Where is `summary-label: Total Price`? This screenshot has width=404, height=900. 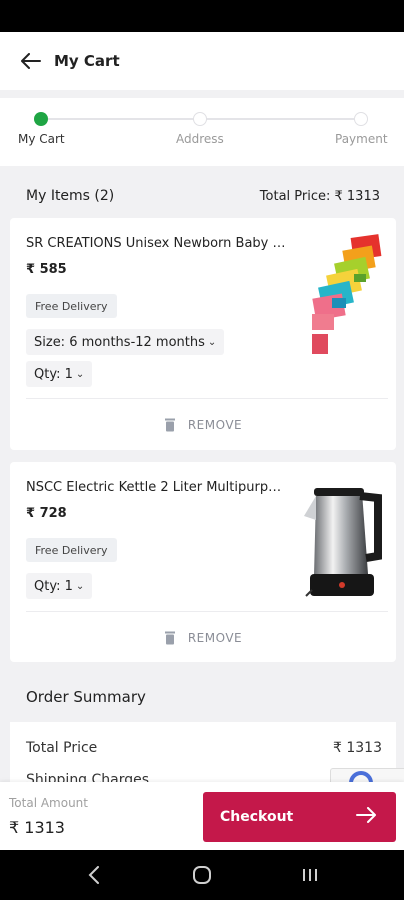 summary-label: Total Price is located at coordinates (62, 748).